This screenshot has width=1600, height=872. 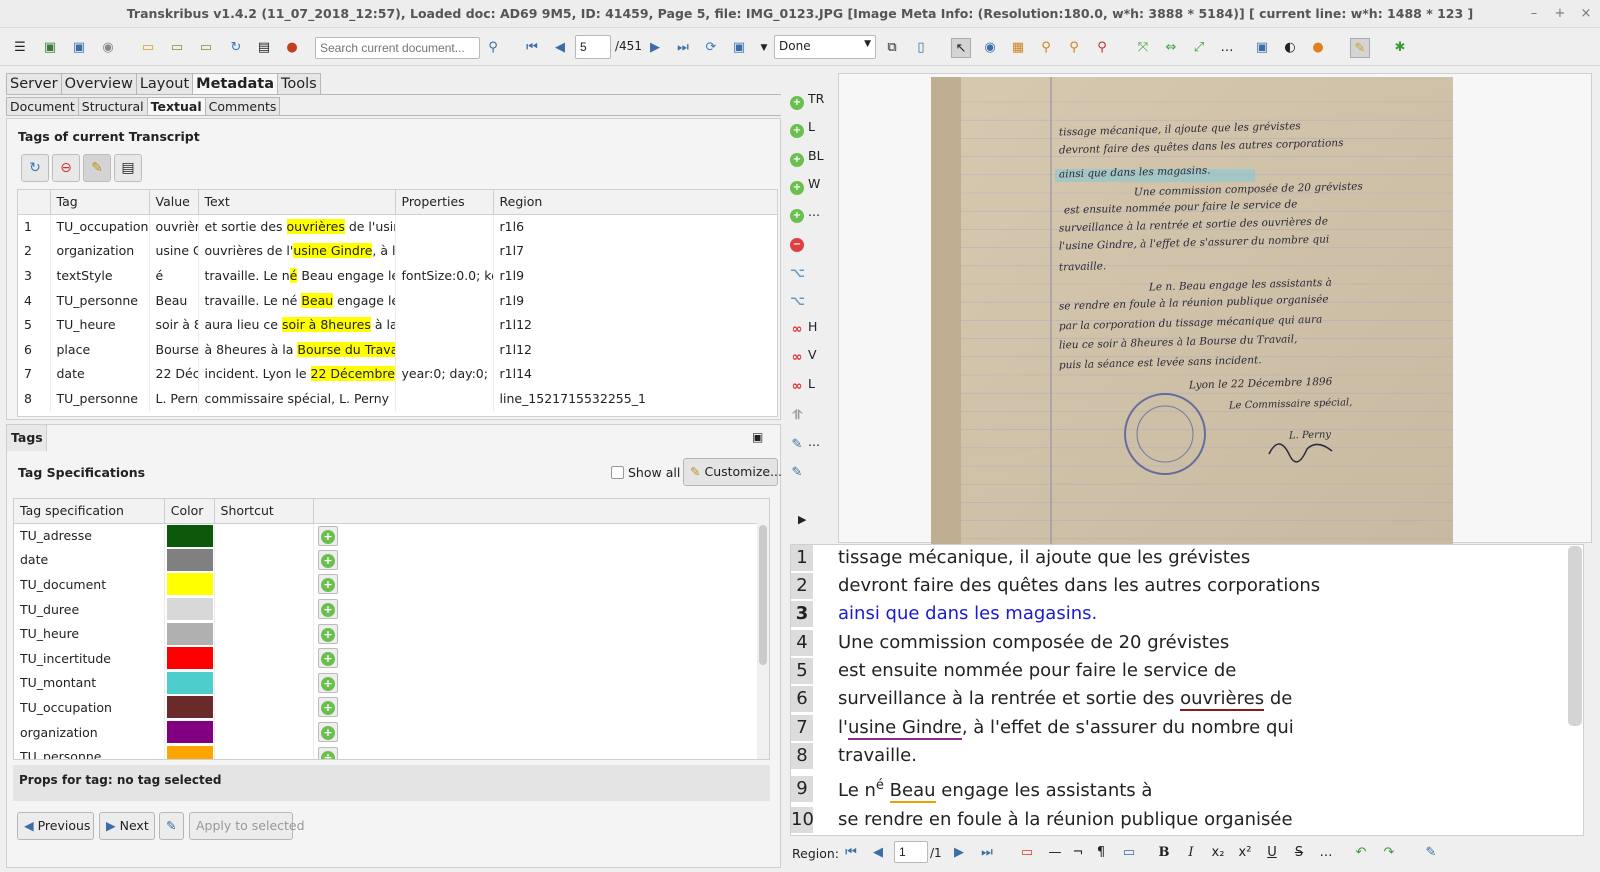 I want to click on tag-spec-row: TU_adresse +, so click(x=391, y=535).